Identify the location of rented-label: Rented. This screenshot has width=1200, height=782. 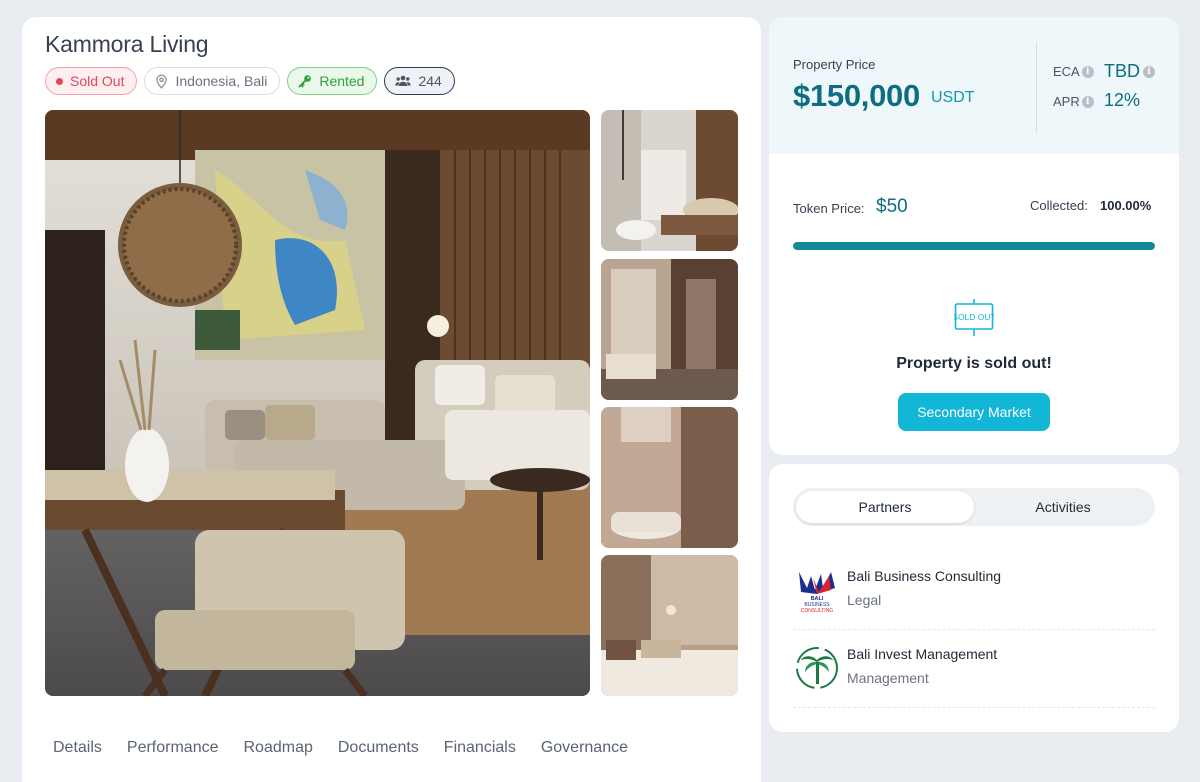
(342, 81).